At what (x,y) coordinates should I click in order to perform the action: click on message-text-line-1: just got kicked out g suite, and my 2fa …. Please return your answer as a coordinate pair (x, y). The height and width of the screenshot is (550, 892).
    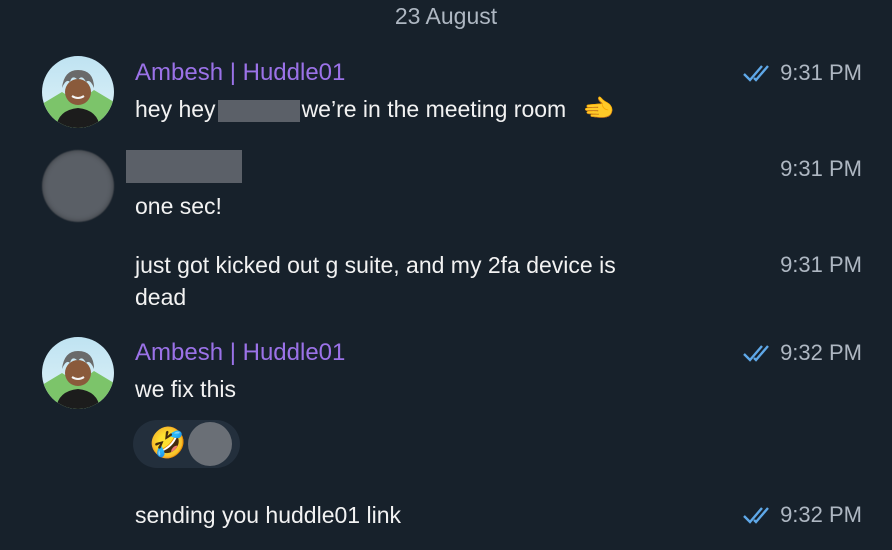
    Looking at the image, I should click on (375, 265).